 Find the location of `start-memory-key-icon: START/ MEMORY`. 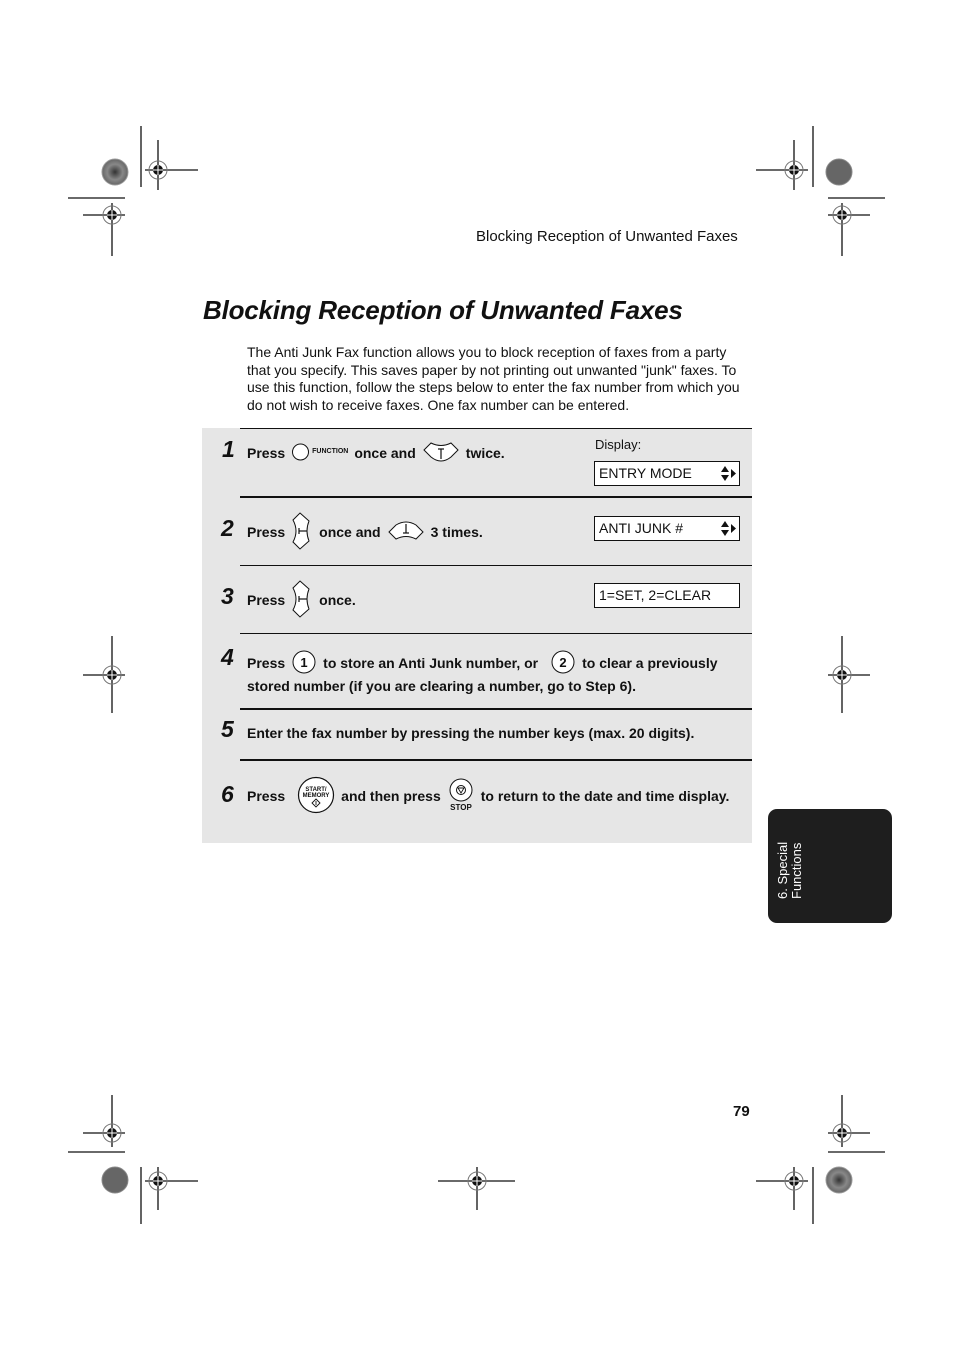

start-memory-key-icon: START/ MEMORY is located at coordinates (316, 796).